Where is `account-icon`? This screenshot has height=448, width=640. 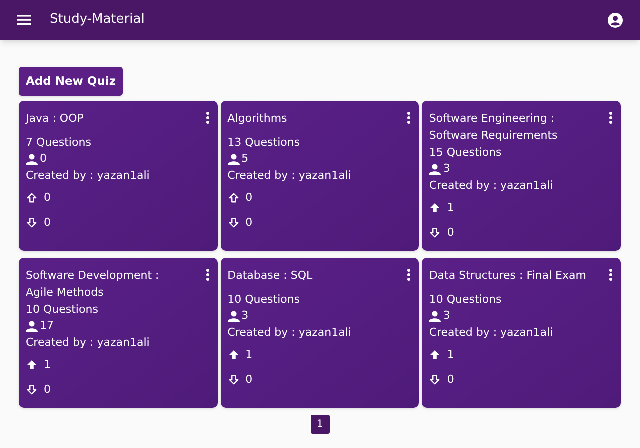 account-icon is located at coordinates (615, 20).